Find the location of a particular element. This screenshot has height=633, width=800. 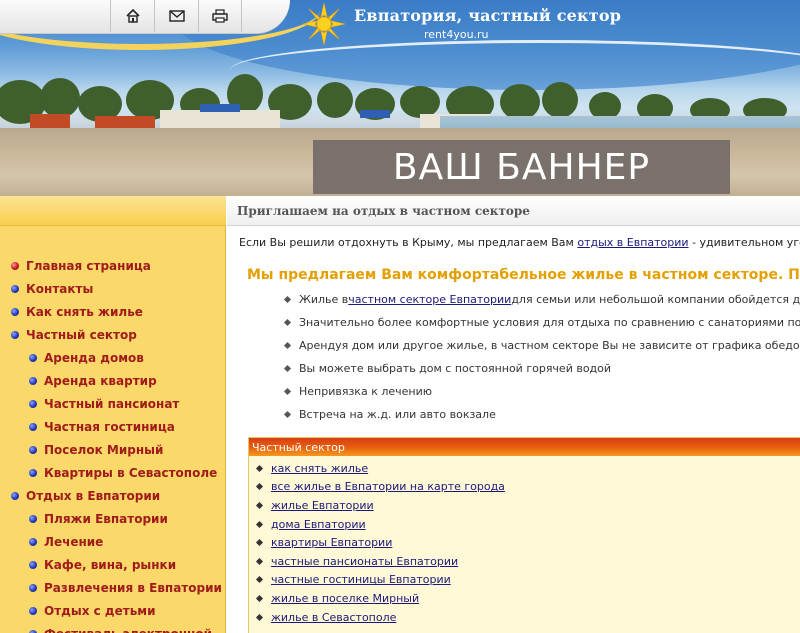

page-heading: Приглашаем на отдых в частном секторе is located at coordinates (383, 211).